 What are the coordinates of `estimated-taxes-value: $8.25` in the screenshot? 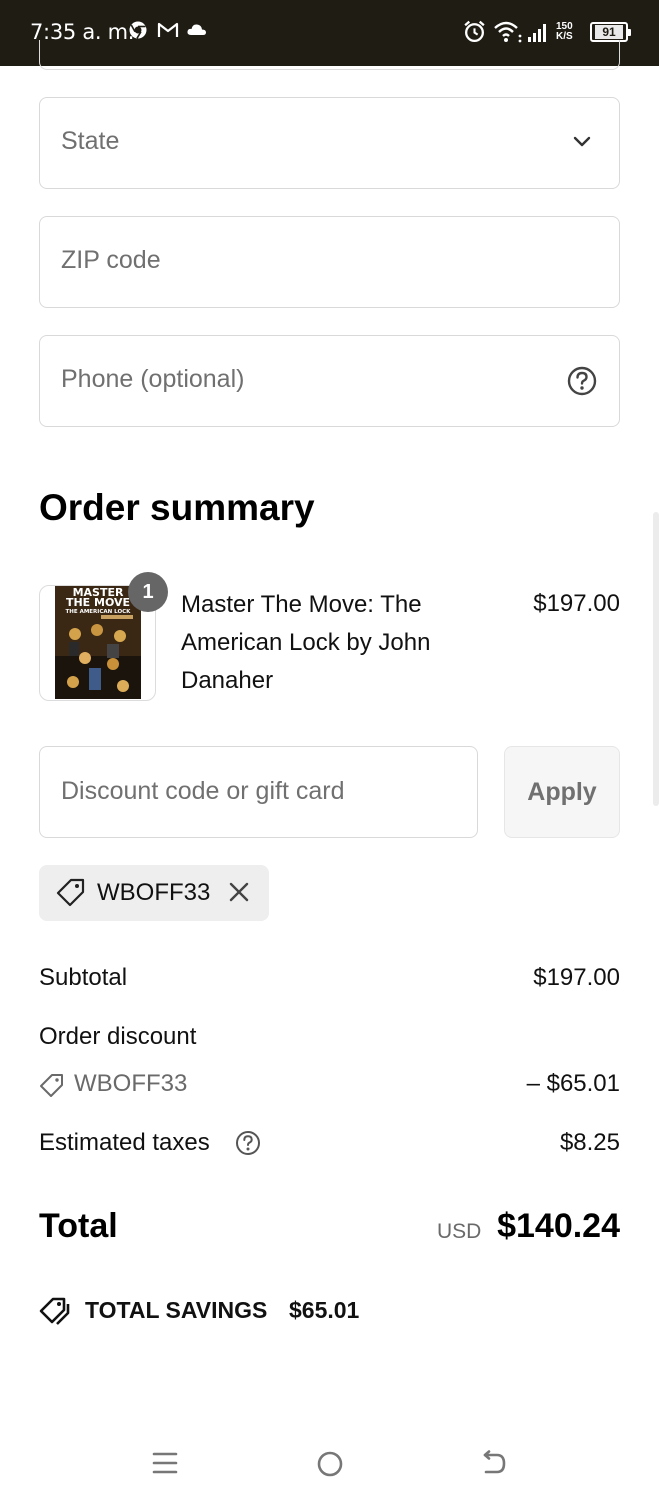 It's located at (589, 1142).